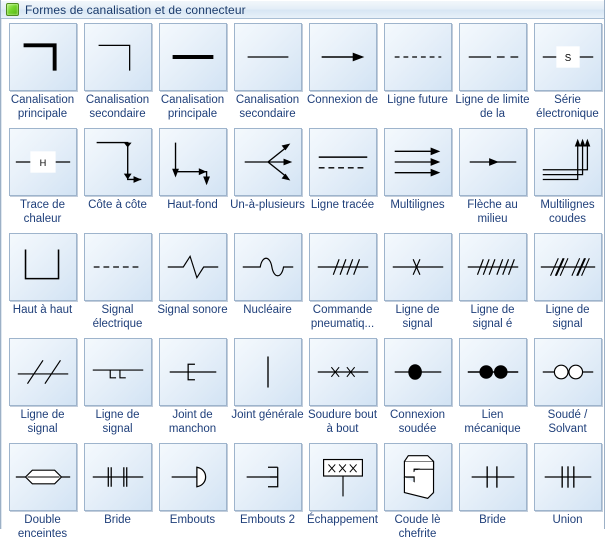 The height and width of the screenshot is (548, 605). I want to click on one-to-many-fan-icon, so click(267, 162).